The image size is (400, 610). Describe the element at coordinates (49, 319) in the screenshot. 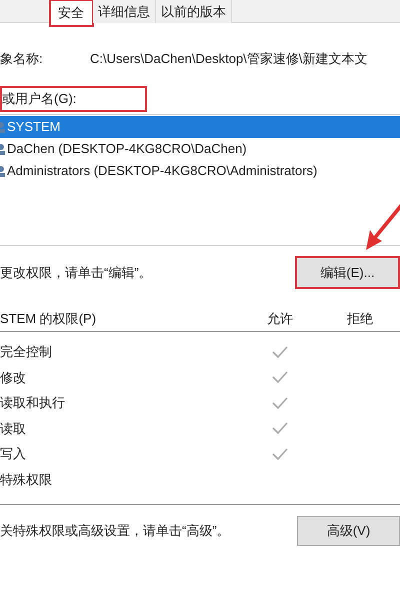

I see `permissions-title: STEM 的权限(P)` at that location.